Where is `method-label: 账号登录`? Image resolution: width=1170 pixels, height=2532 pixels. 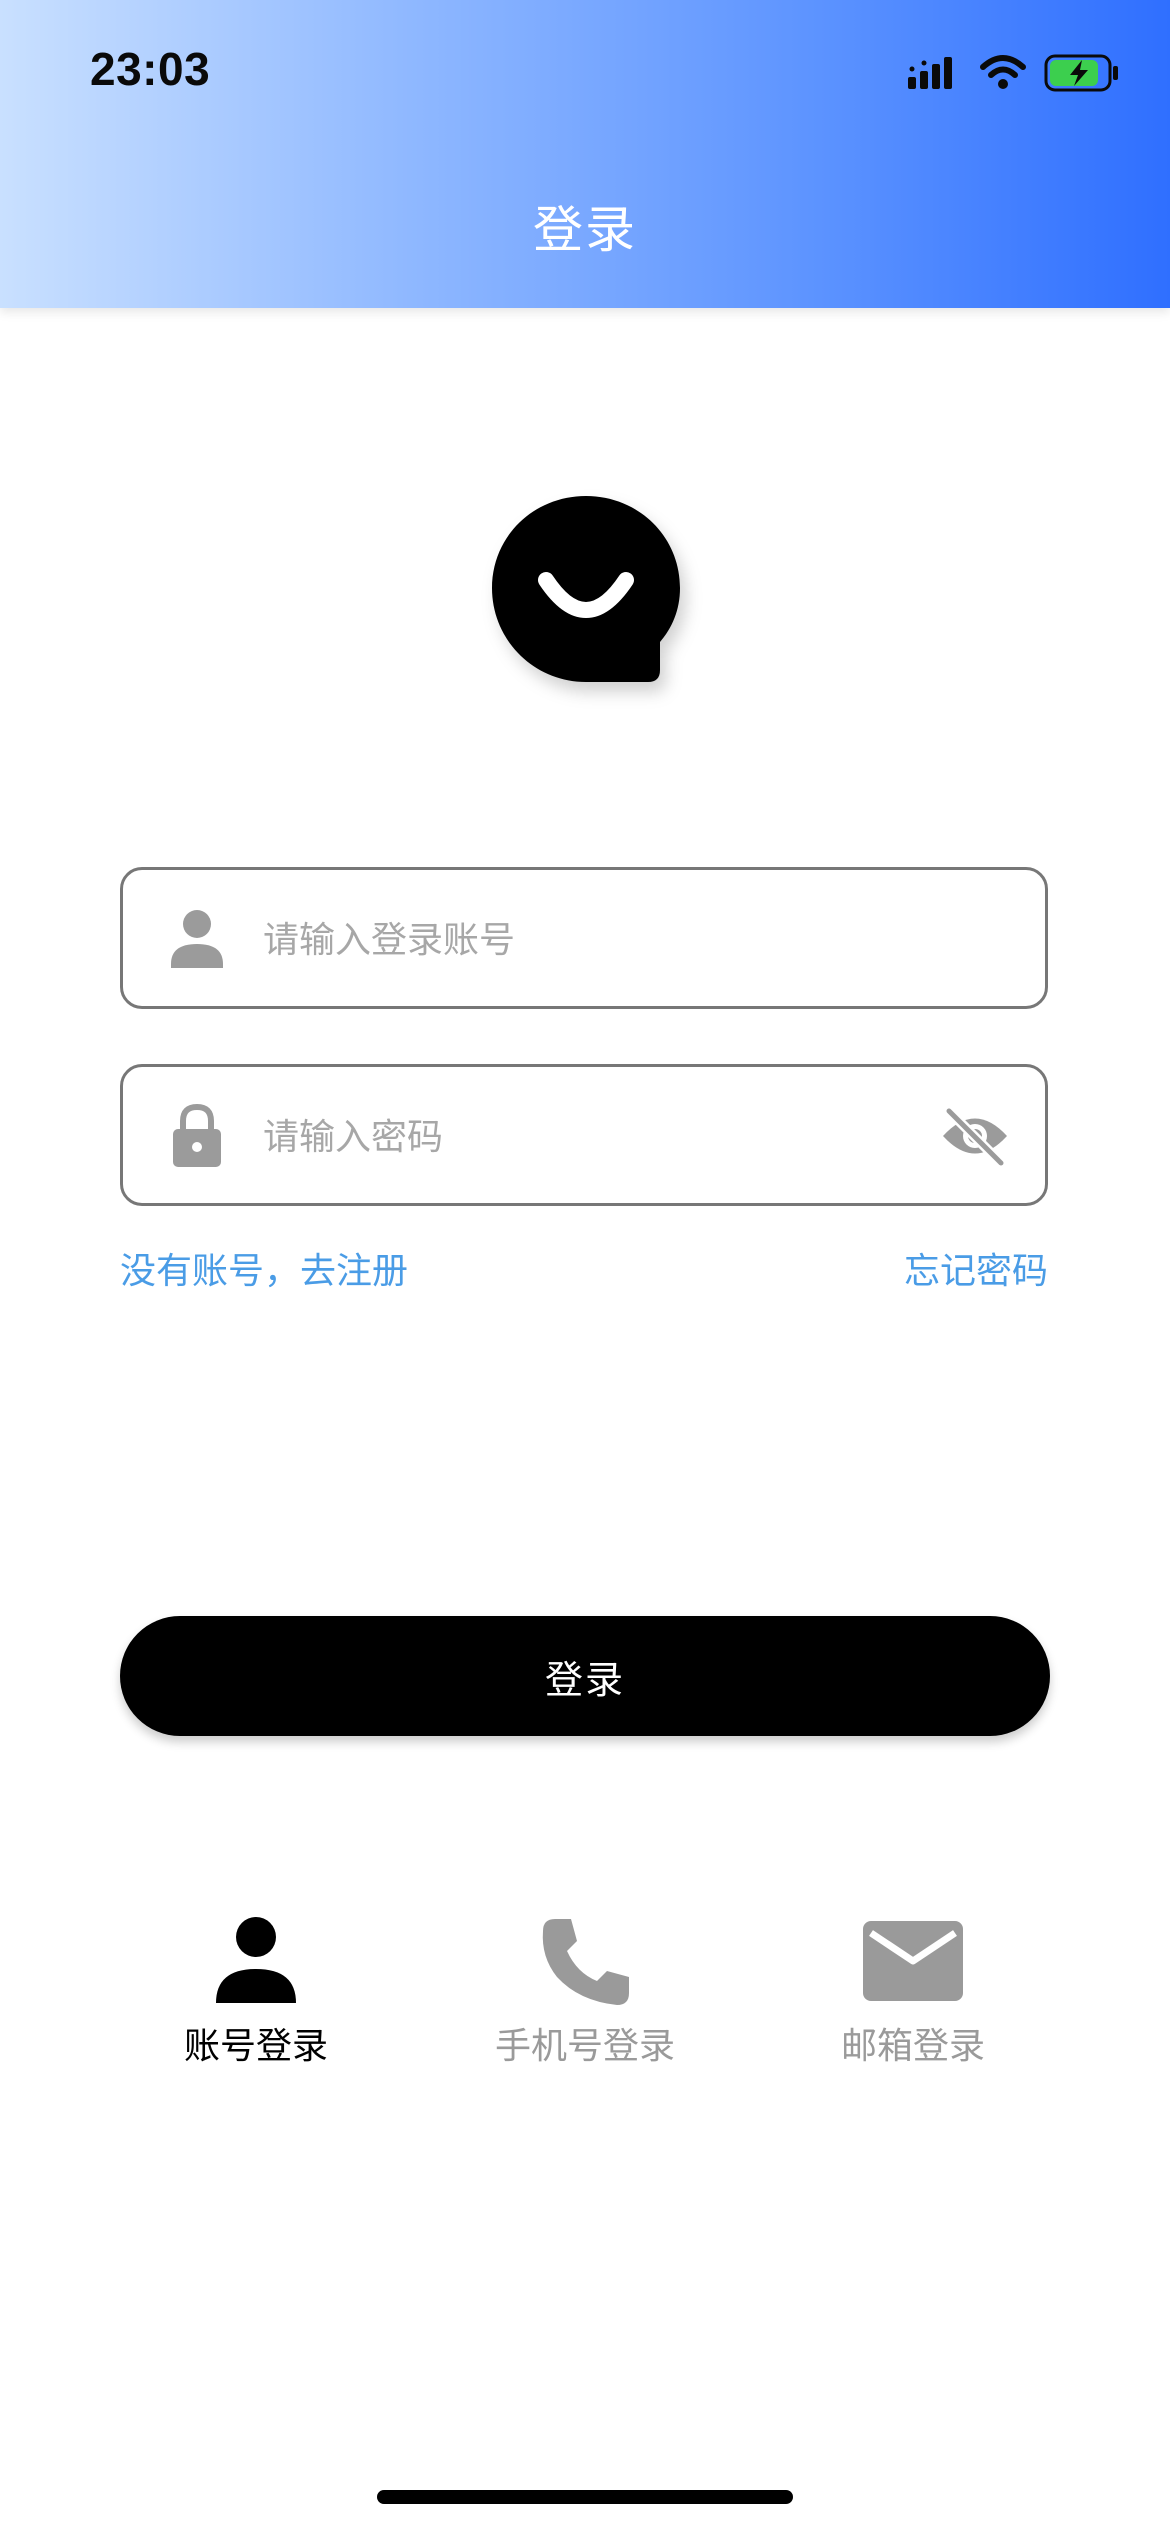 method-label: 账号登录 is located at coordinates (255, 2046).